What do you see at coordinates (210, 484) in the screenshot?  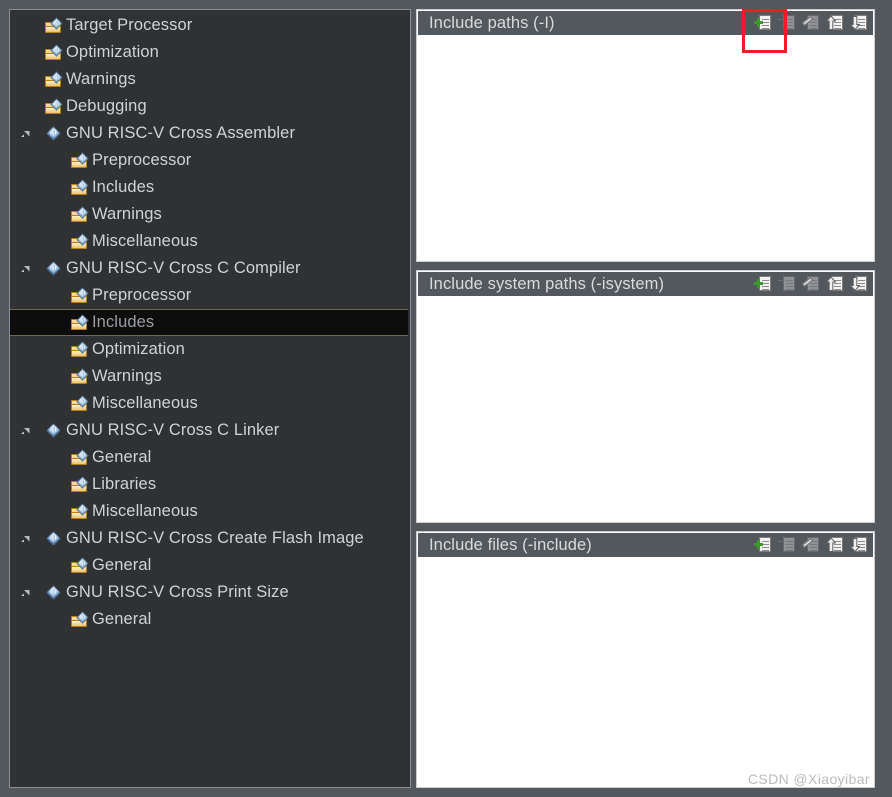 I see `tree-item-libraries: Libraries` at bounding box center [210, 484].